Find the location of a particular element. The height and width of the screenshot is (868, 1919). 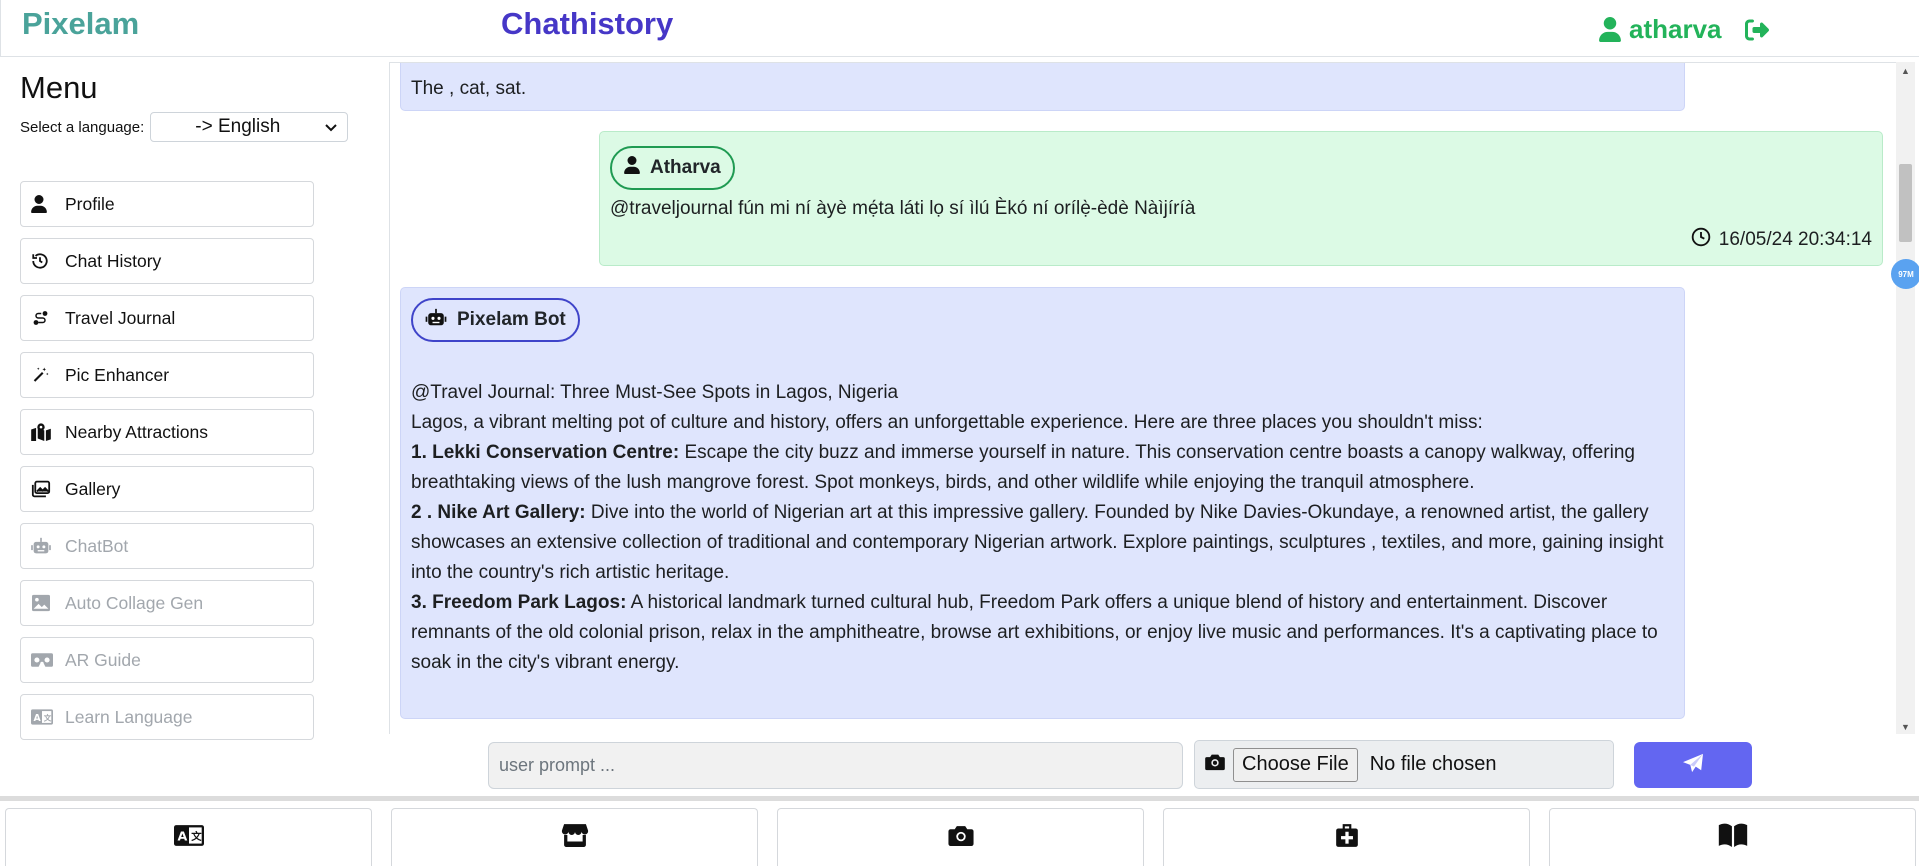

sidebar-item-label: Chat History is located at coordinates (113, 260).